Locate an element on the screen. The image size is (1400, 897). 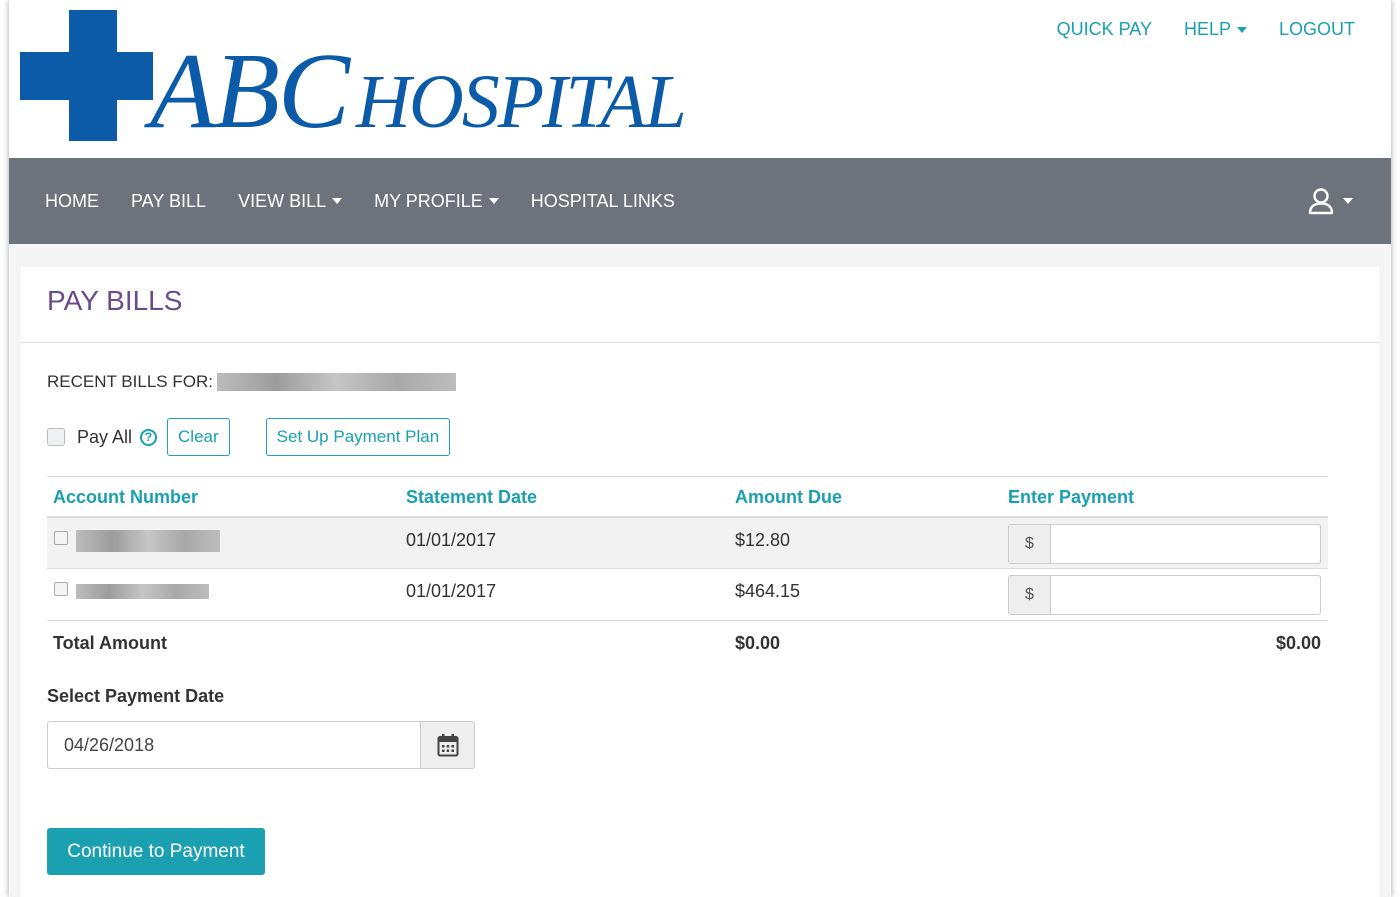
nav-hospital-links-label: HOSPITAL LINKS is located at coordinates (602, 200).